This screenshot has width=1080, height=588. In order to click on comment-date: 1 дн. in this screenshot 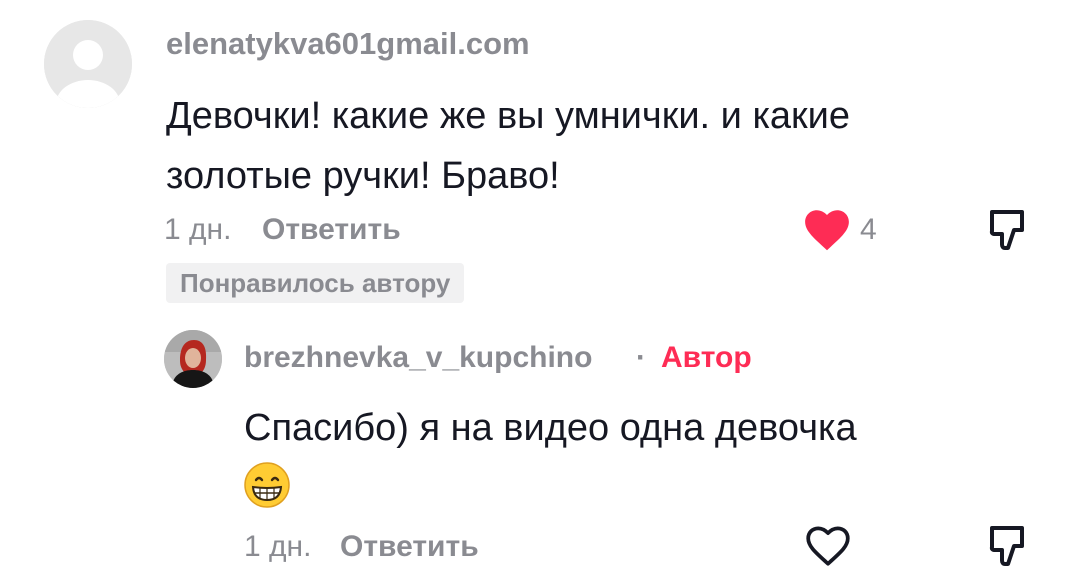, I will do `click(198, 229)`.